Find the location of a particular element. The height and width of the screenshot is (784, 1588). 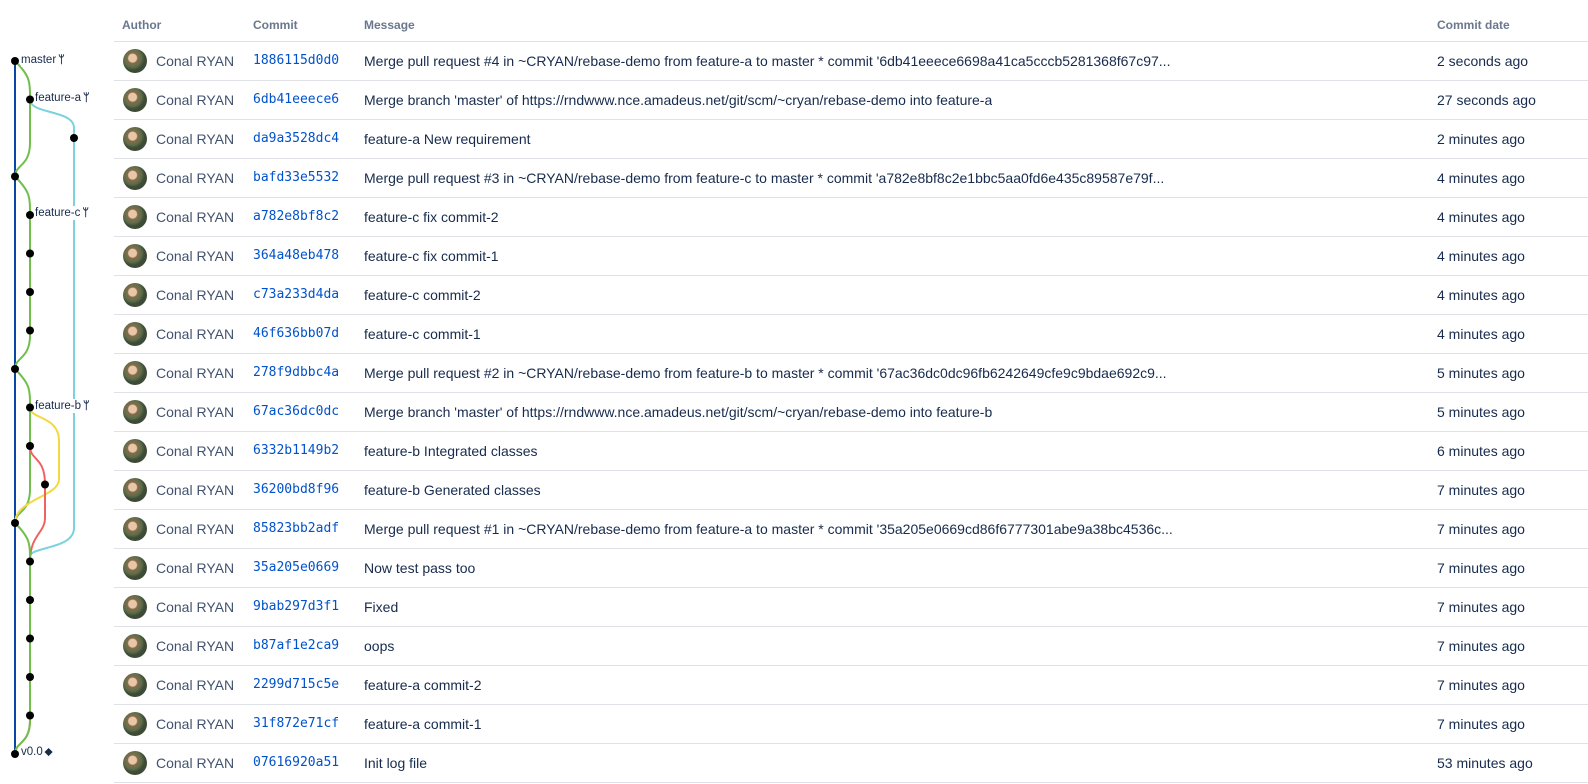

ref-label-master: master ᛘ is located at coordinates (44, 60).